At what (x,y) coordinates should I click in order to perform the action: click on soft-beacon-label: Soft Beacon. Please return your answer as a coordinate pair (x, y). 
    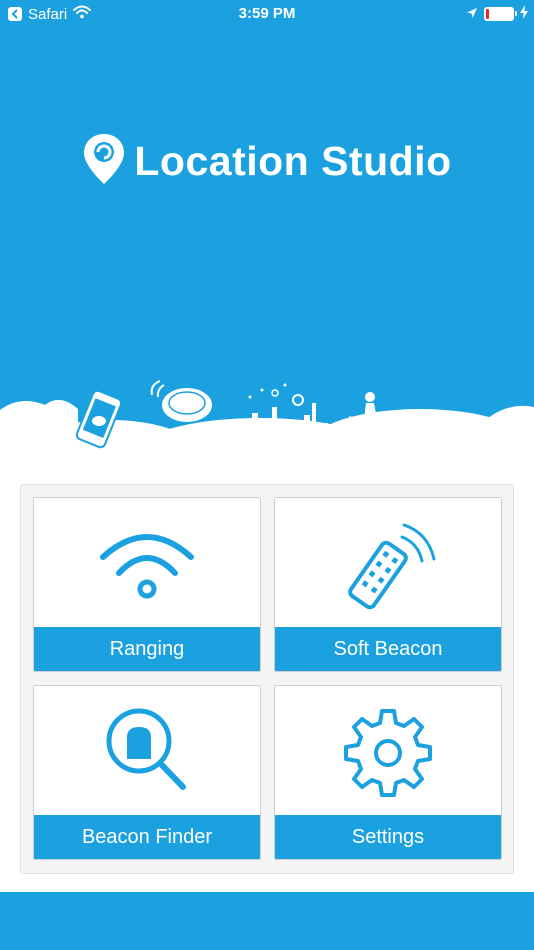
    Looking at the image, I should click on (388, 649).